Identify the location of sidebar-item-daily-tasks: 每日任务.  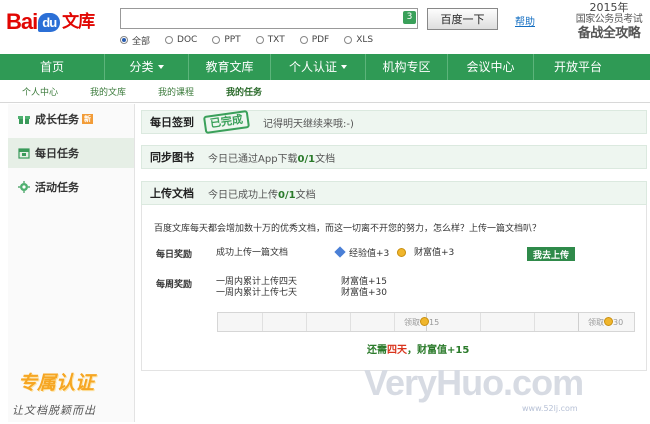
(71, 153).